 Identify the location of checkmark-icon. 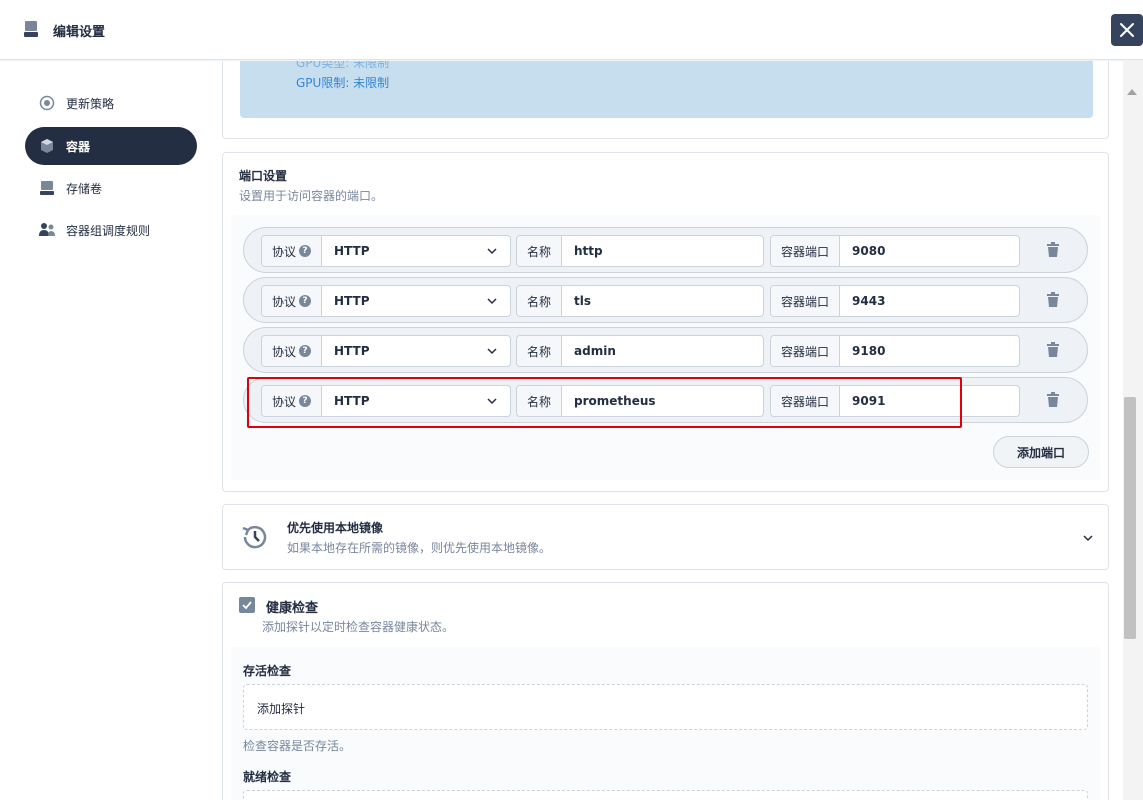
(247, 605).